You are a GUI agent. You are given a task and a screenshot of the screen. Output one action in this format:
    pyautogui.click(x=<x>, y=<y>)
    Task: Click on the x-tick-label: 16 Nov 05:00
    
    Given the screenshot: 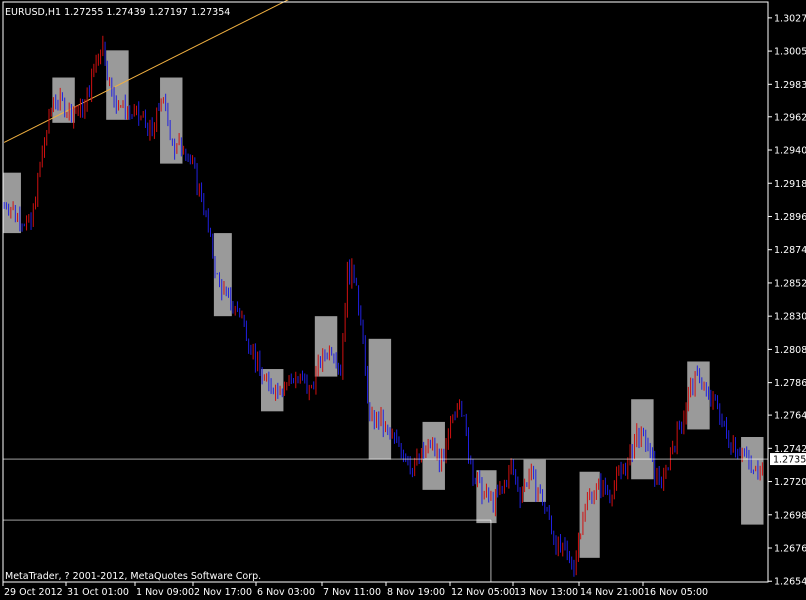 What is the action you would take?
    pyautogui.click(x=676, y=592)
    